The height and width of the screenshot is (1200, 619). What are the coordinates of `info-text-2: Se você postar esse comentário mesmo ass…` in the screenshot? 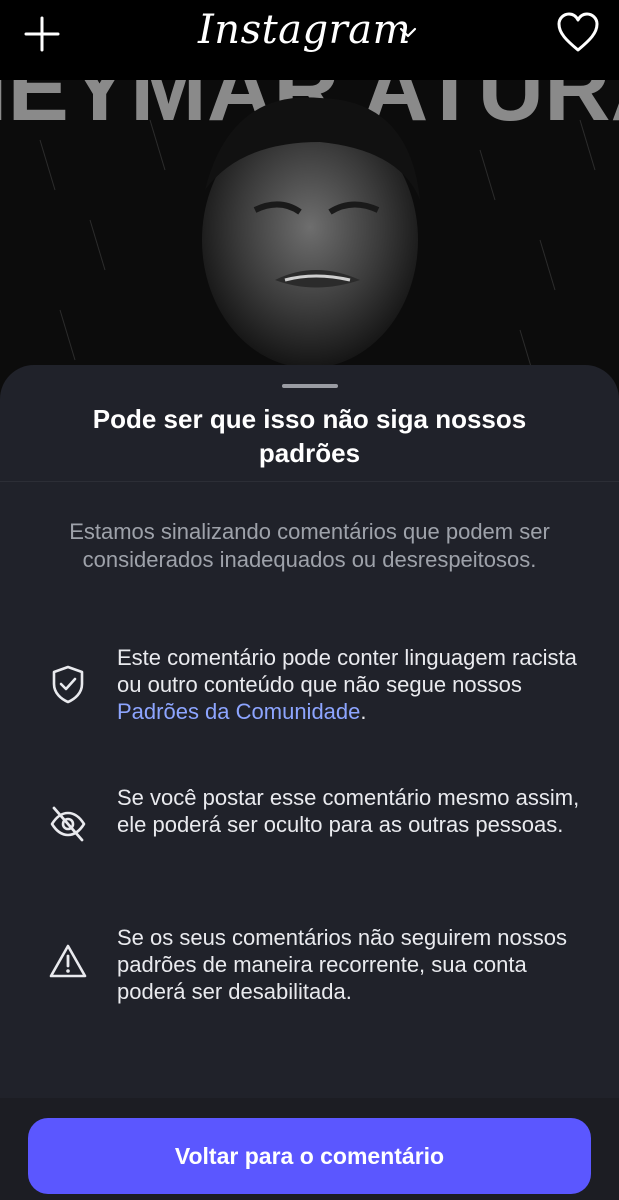 It's located at (348, 811).